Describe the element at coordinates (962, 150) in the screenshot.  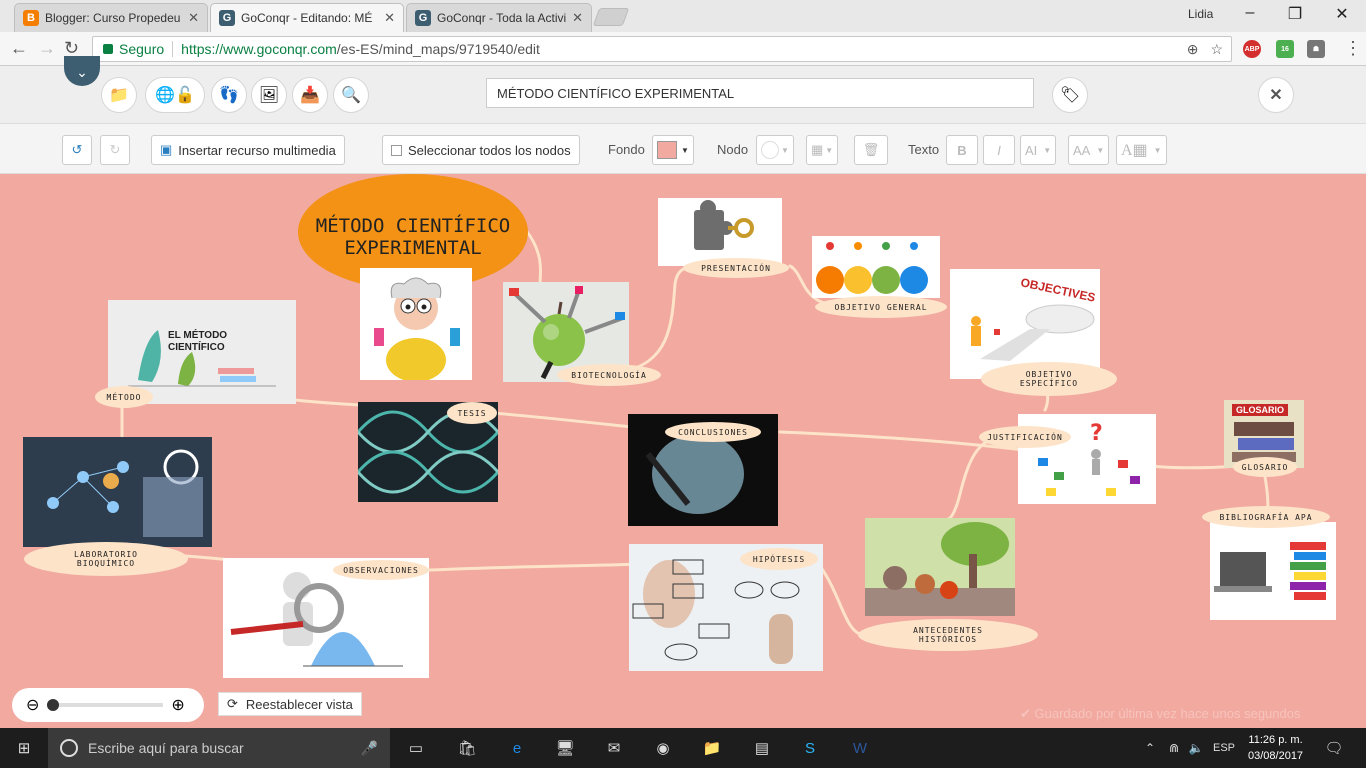
I see `bold-button: B` at that location.